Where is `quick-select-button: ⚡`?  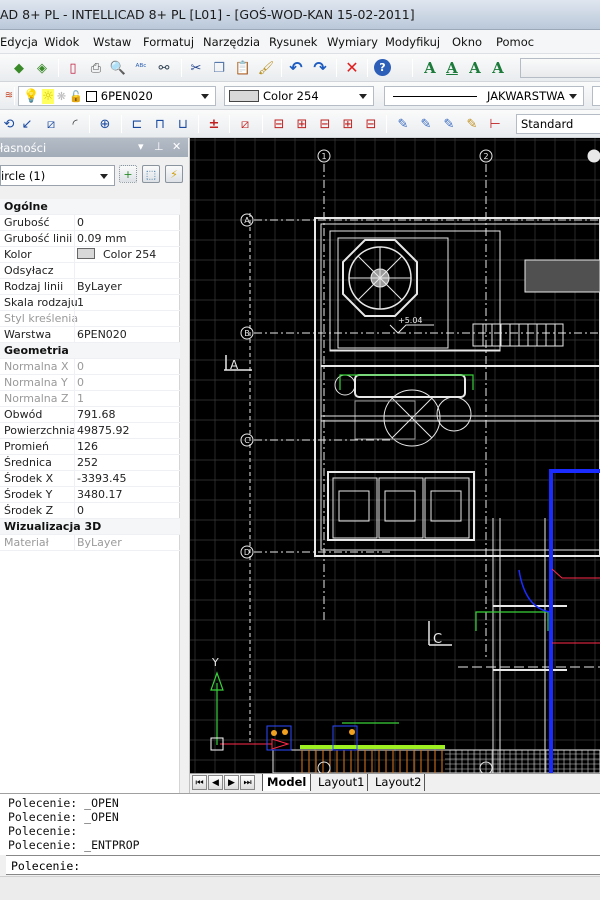 quick-select-button: ⚡ is located at coordinates (174, 174).